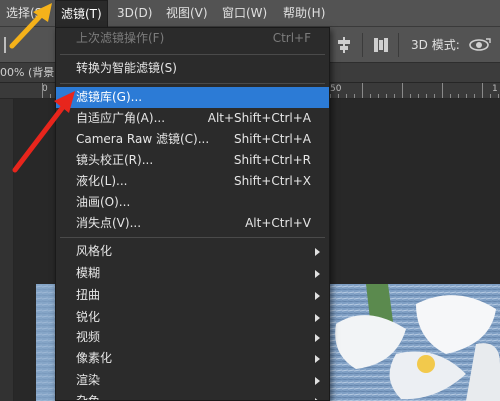 This screenshot has height=401, width=500. Describe the element at coordinates (291, 38) in the screenshot. I see `menu-item-shortcut: Ctrl+F` at that location.